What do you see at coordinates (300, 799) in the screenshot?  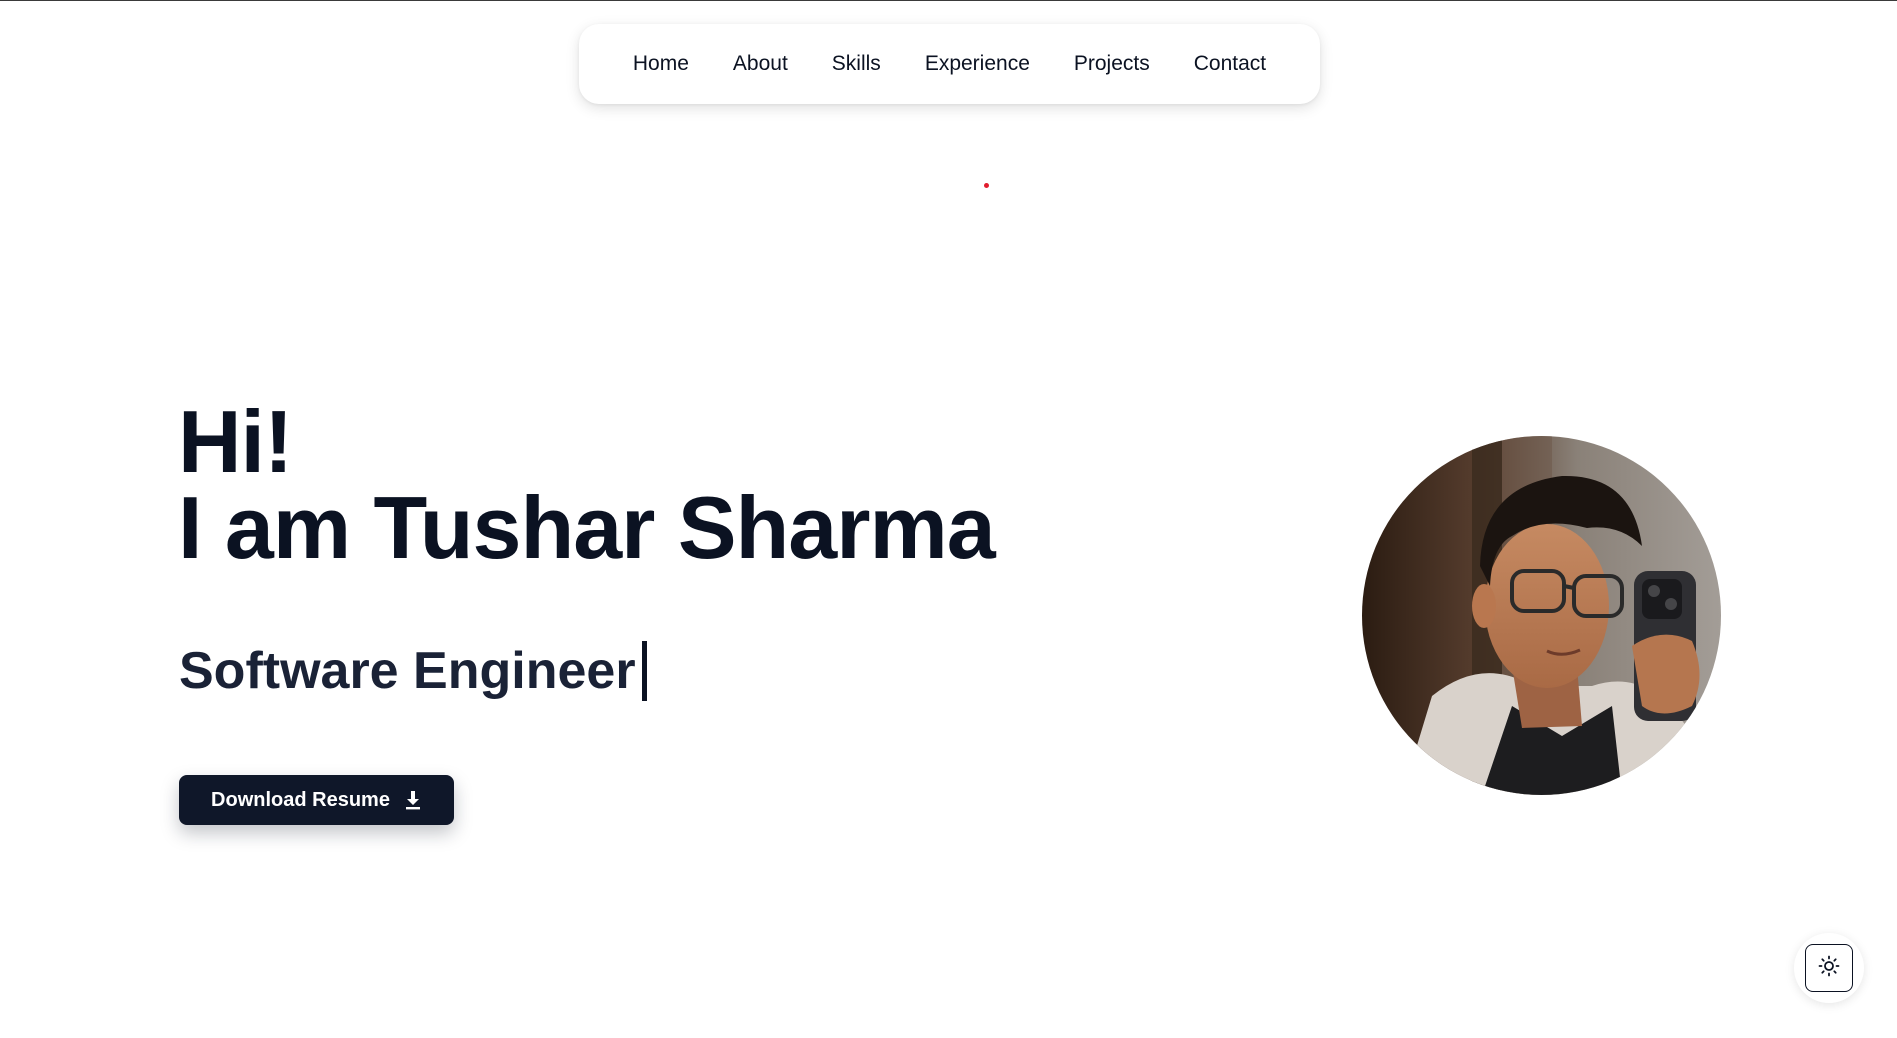 I see `download-resume-label: Download Resume` at bounding box center [300, 799].